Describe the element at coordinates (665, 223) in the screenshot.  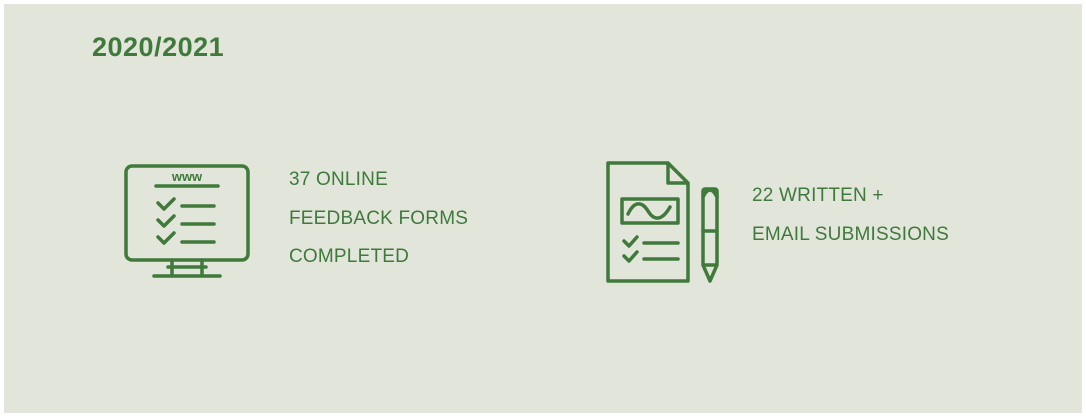
I see `document-pencil-icon` at that location.